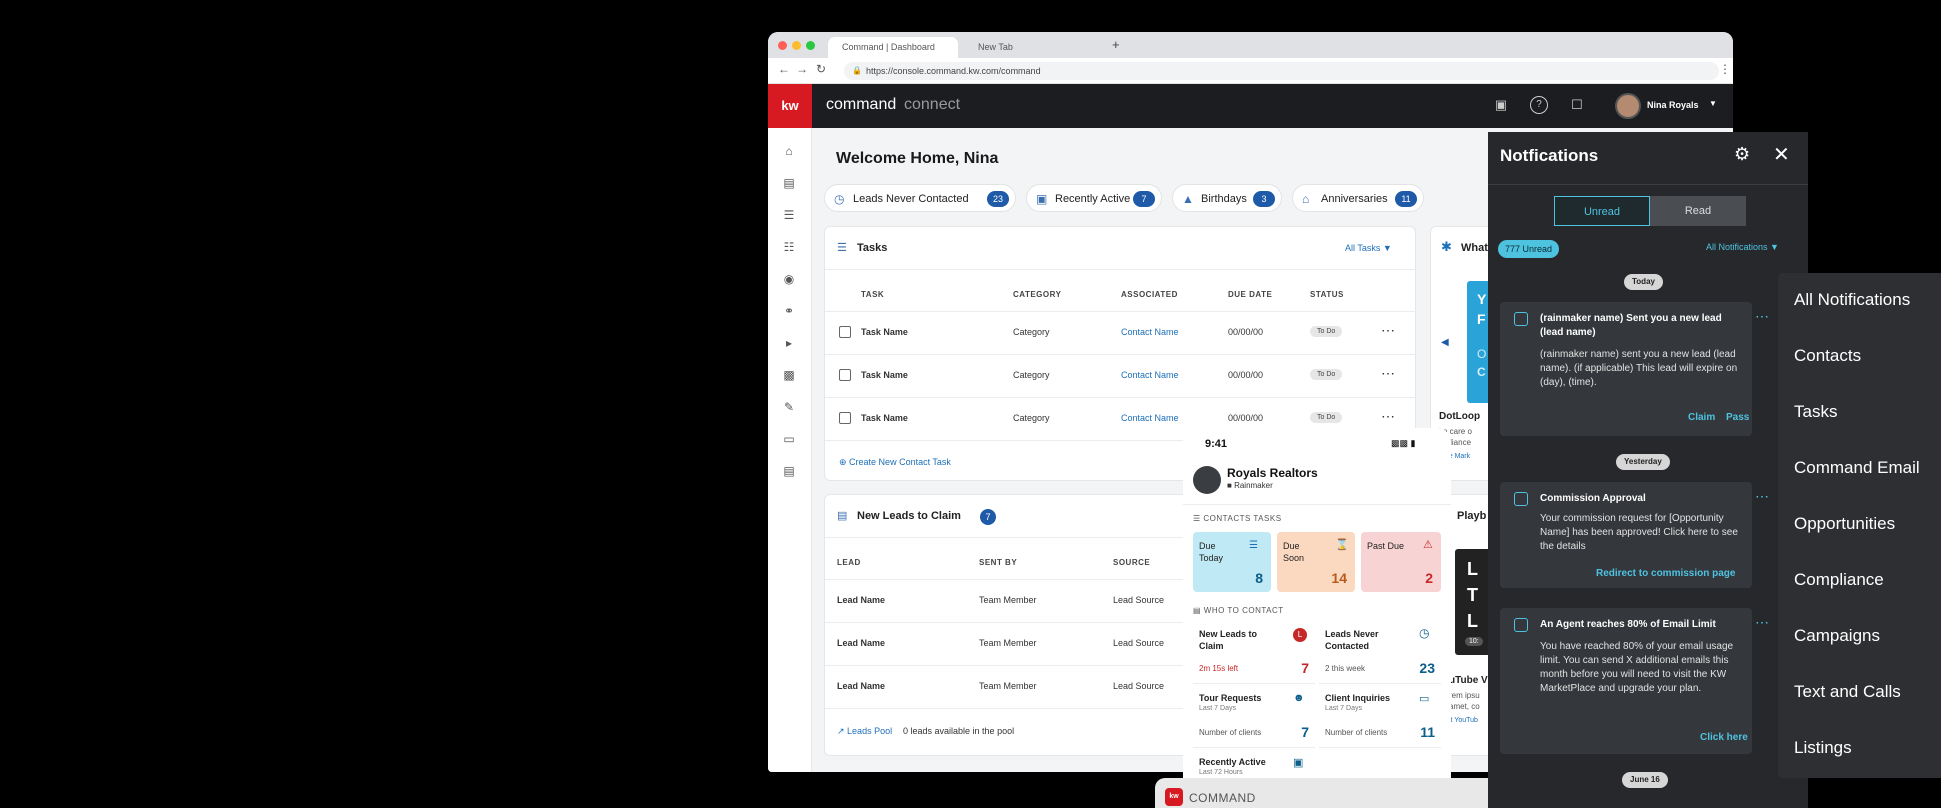 The width and height of the screenshot is (1941, 808). Describe the element at coordinates (1815, 412) in the screenshot. I see `filter-option-tasks: Tasks` at that location.